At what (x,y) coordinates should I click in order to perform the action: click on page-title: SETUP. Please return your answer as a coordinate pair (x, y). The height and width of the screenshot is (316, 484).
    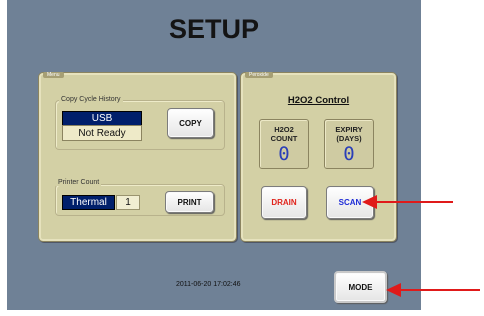
    Looking at the image, I should click on (214, 29).